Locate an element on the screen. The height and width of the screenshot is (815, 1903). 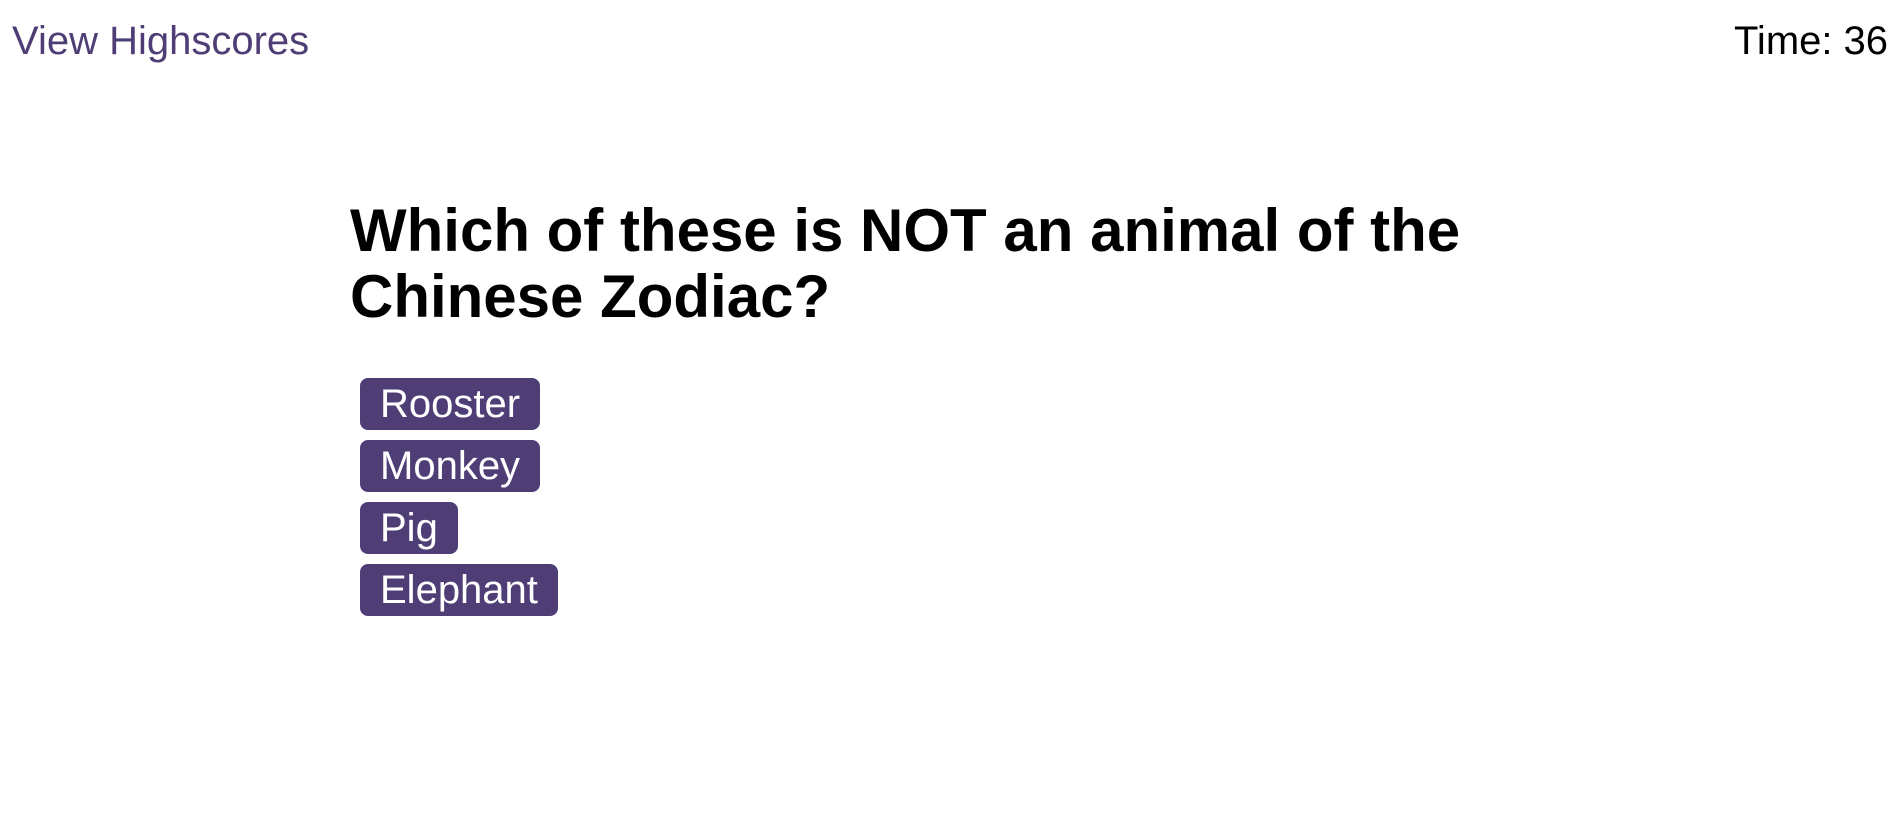
answer-button-monkey: Monkey is located at coordinates (450, 466).